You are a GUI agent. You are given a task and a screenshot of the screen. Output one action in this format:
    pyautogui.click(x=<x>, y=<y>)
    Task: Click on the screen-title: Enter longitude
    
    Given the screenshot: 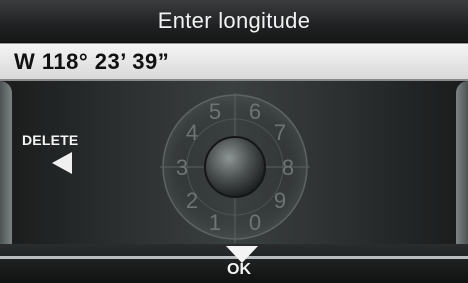 What is the action you would take?
    pyautogui.click(x=234, y=20)
    